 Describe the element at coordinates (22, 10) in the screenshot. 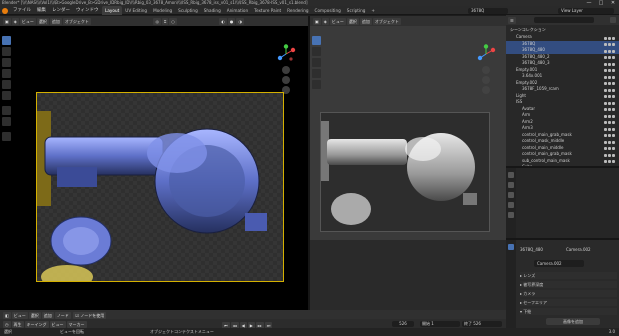

I see `menu-file: ファイル` at that location.